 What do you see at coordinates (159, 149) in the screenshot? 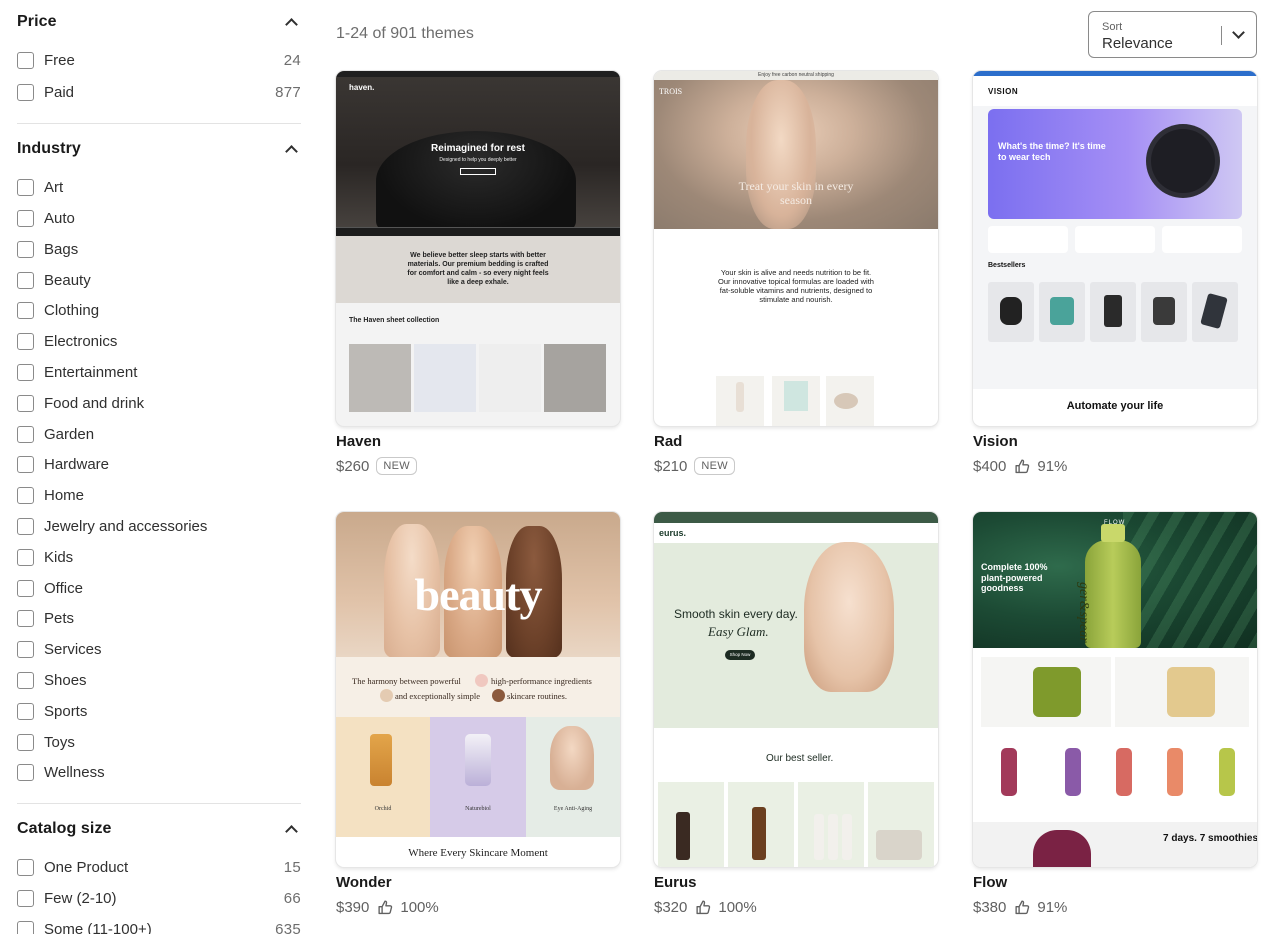
I see `industry-filter-header: Industry` at bounding box center [159, 149].